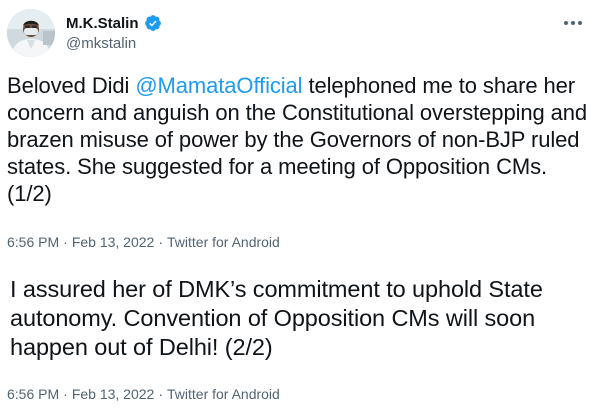 Image resolution: width=600 pixels, height=410 pixels. What do you see at coordinates (33, 242) in the screenshot?
I see `tweet-1-time: 6:56 PM` at bounding box center [33, 242].